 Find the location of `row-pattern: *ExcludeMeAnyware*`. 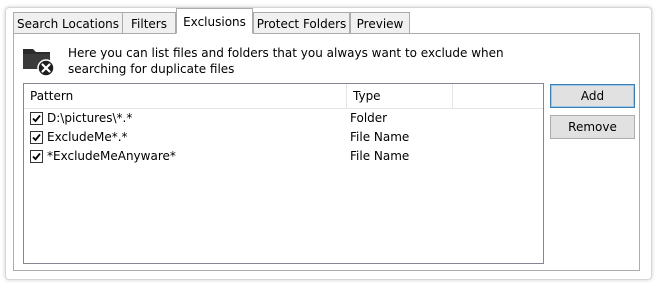

row-pattern: *ExcludeMeAnyware* is located at coordinates (111, 156).